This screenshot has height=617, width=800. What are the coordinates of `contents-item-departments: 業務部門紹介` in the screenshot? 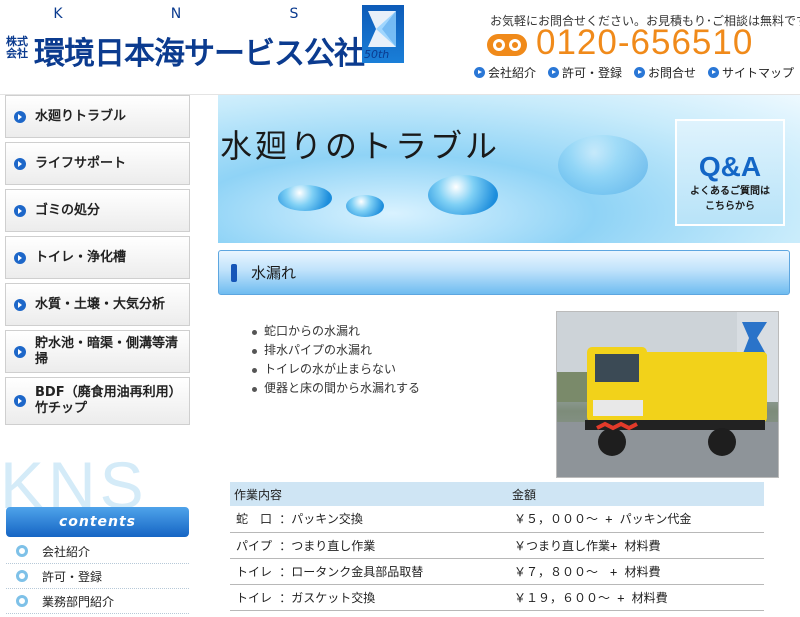 It's located at (97, 601).